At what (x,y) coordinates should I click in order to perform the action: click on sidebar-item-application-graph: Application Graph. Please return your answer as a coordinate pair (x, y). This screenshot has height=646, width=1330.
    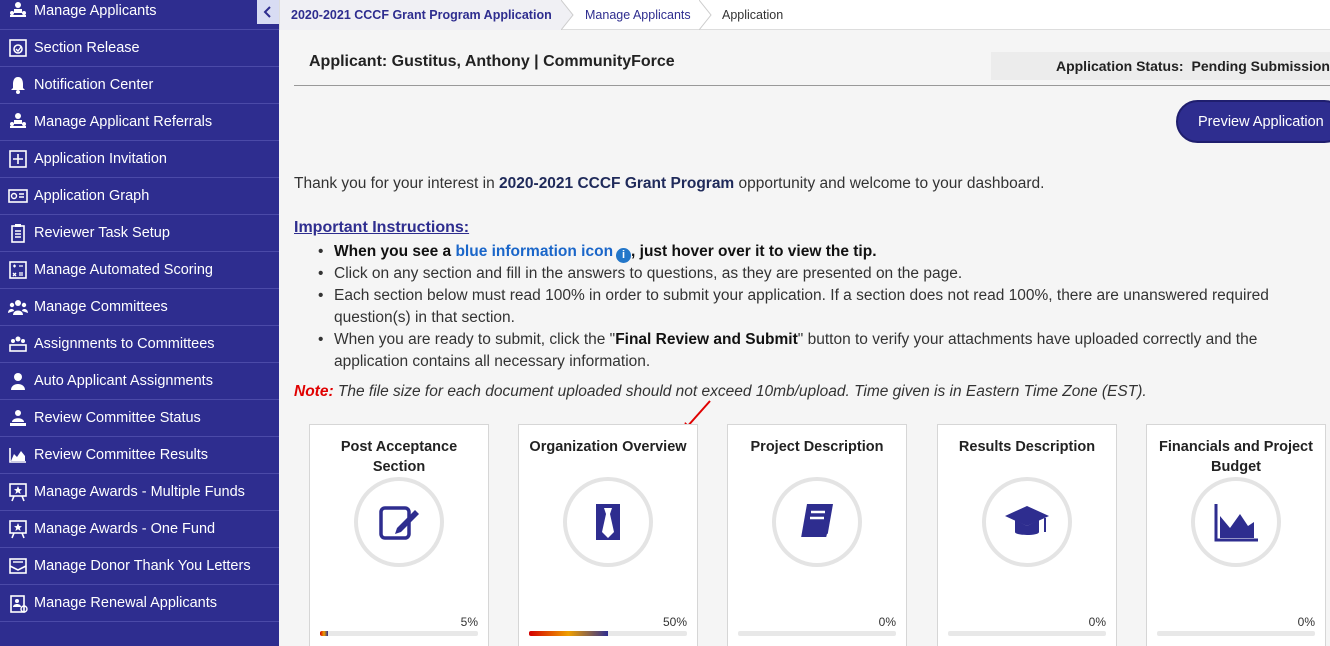
    Looking at the image, I should click on (139, 196).